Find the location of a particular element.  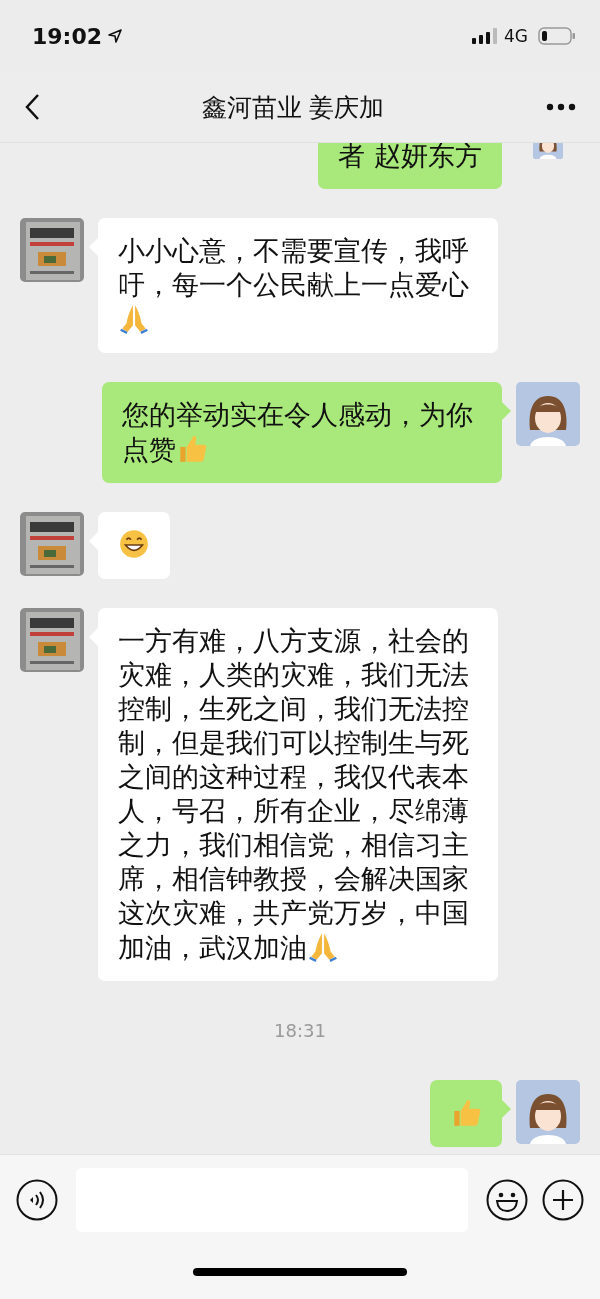

timestamp: 18:31 is located at coordinates (300, 1030).